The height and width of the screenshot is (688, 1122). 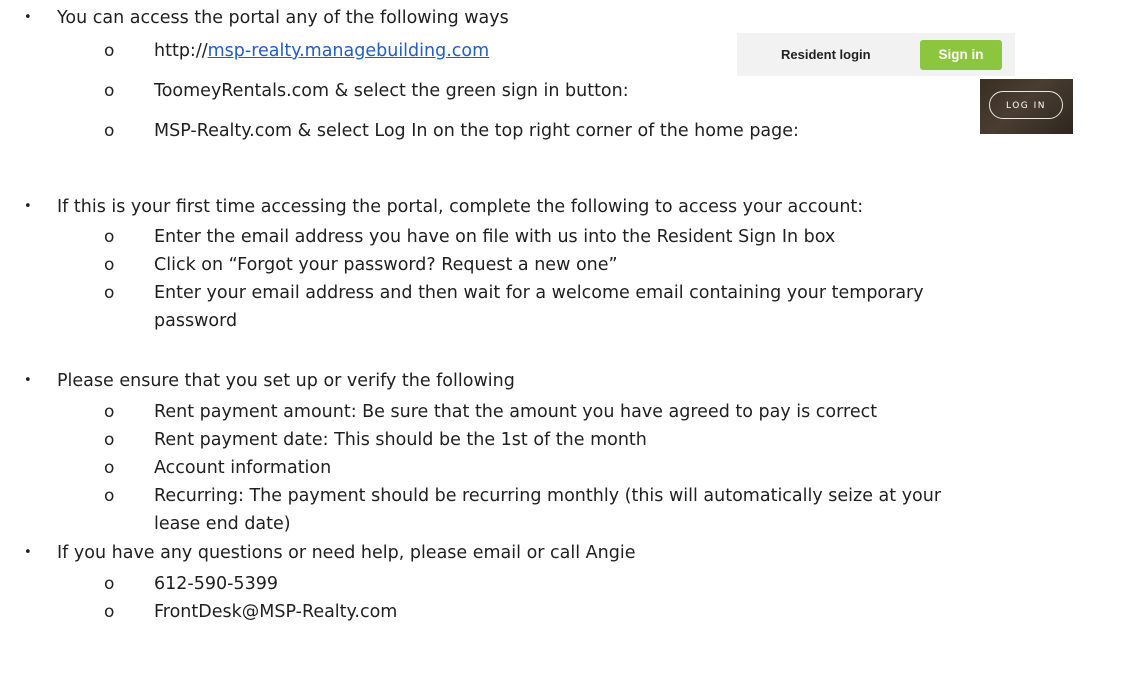 What do you see at coordinates (961, 55) in the screenshot?
I see `sign-in-button: Sign in` at bounding box center [961, 55].